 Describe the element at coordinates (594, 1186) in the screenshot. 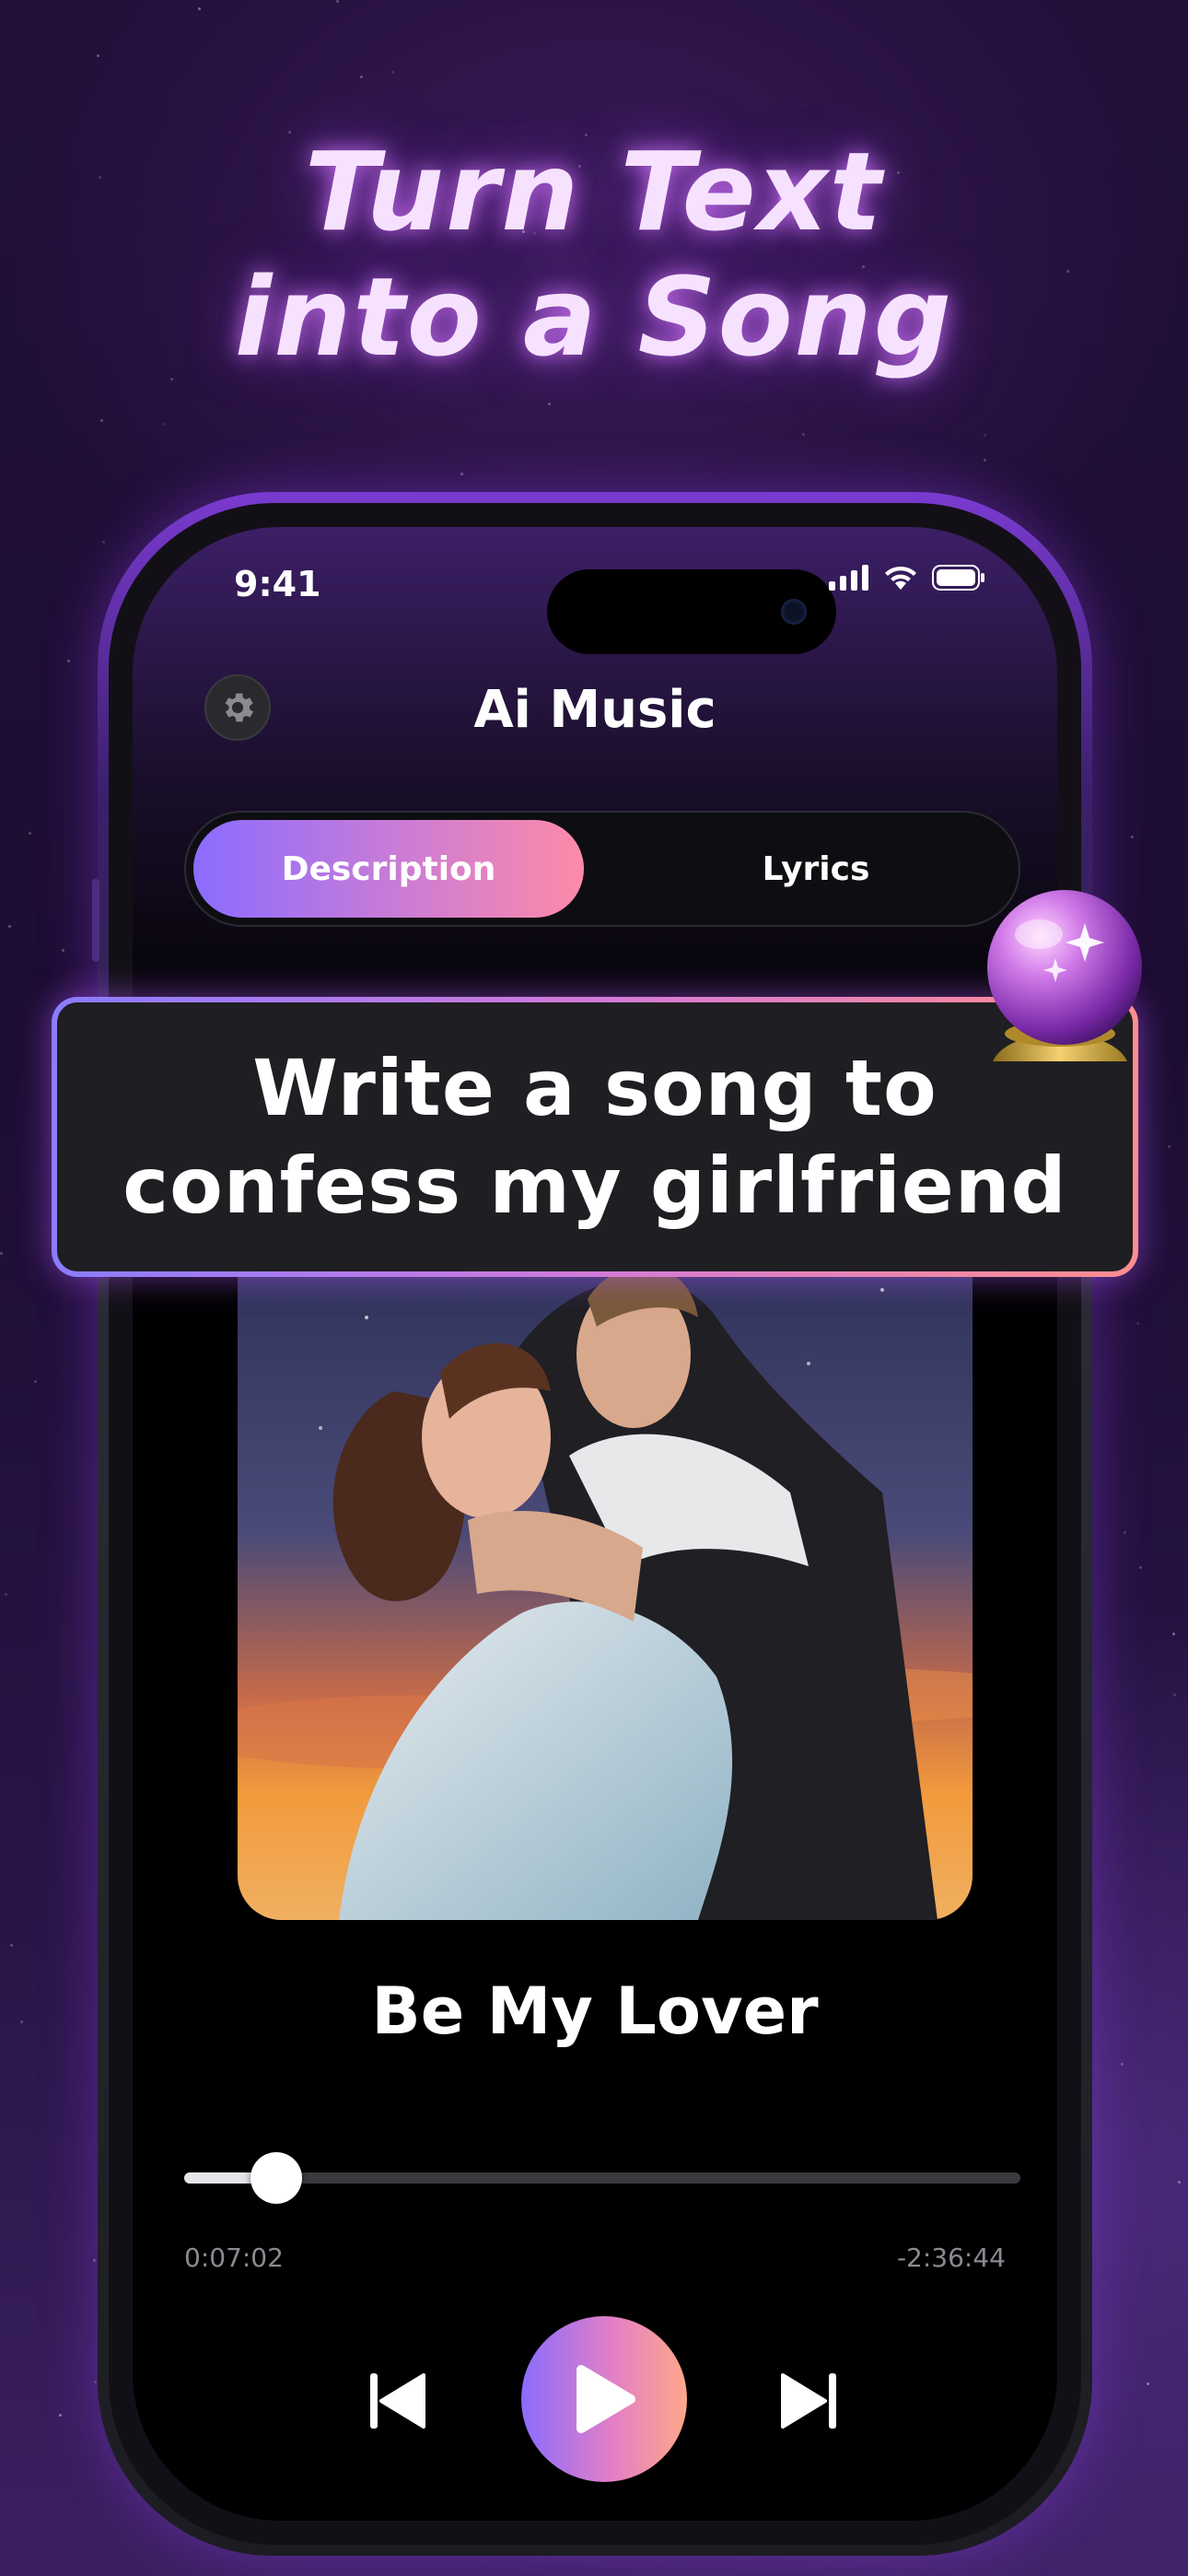

I see `prompt-line-2: confess my girlfriend` at that location.